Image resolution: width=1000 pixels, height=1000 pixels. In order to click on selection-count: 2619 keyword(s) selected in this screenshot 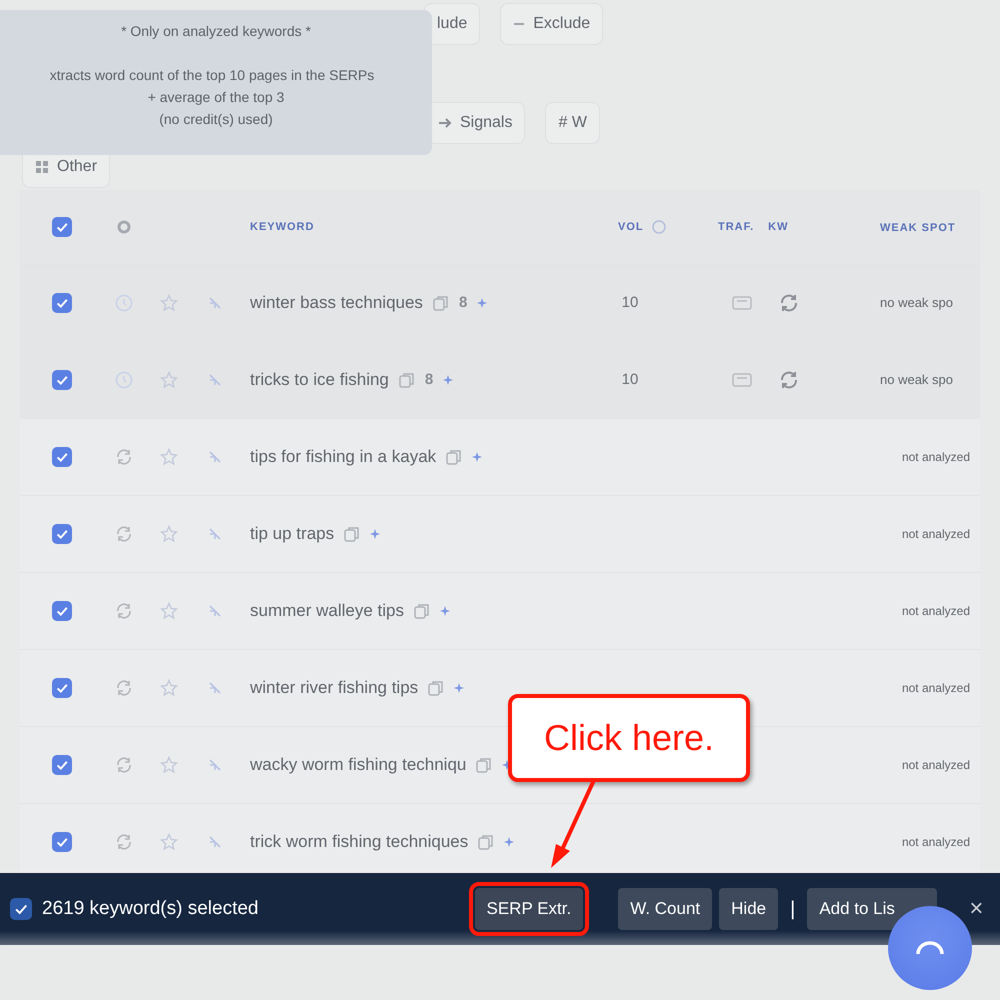, I will do `click(150, 908)`.